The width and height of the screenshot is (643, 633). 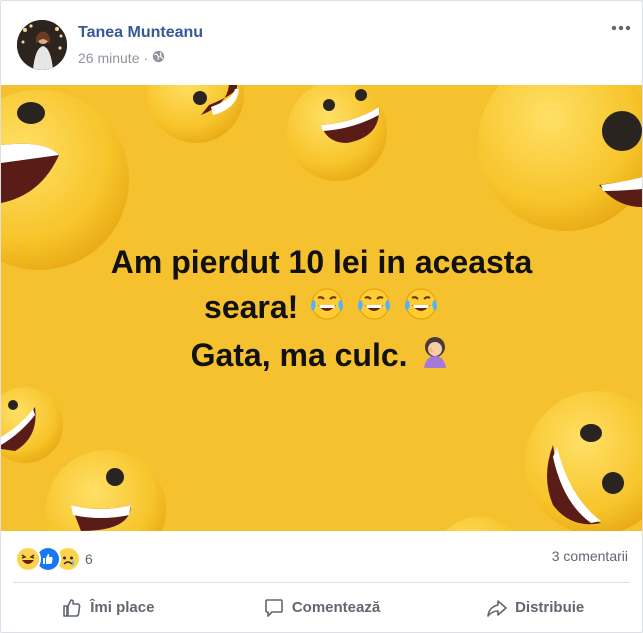 I want to click on globe-icon, so click(x=158, y=58).